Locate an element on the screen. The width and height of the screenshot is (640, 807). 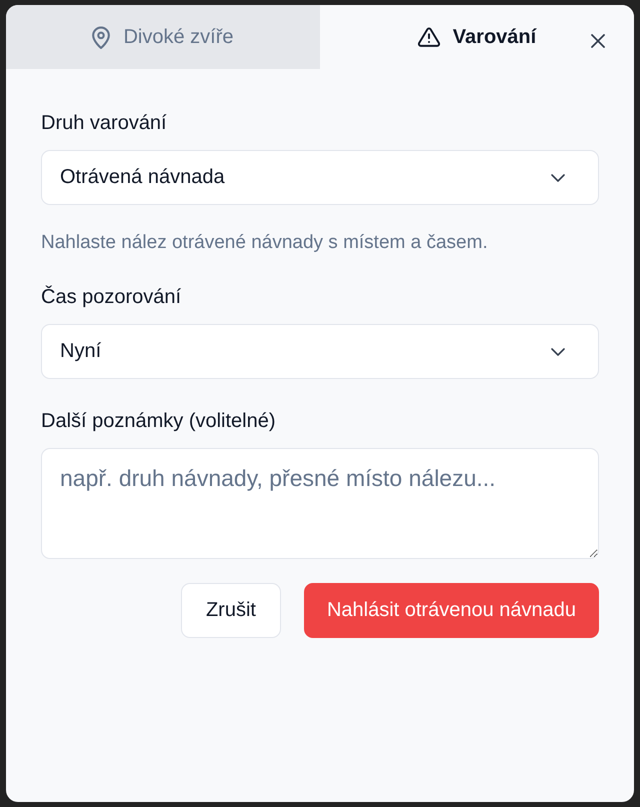
select-field: Nyní is located at coordinates (320, 351).